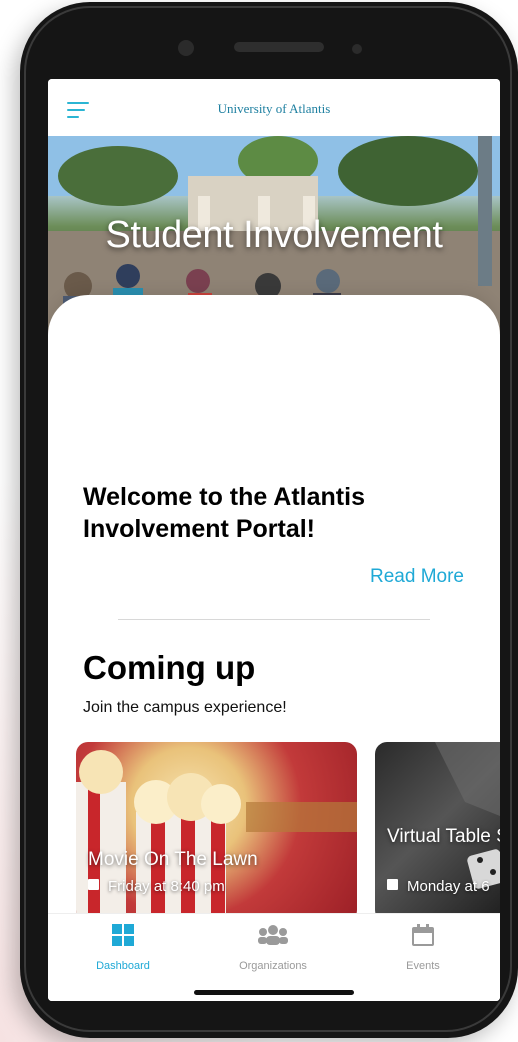 The image size is (518, 1042). What do you see at coordinates (169, 667) in the screenshot?
I see `coming-up-title: Coming up` at bounding box center [169, 667].